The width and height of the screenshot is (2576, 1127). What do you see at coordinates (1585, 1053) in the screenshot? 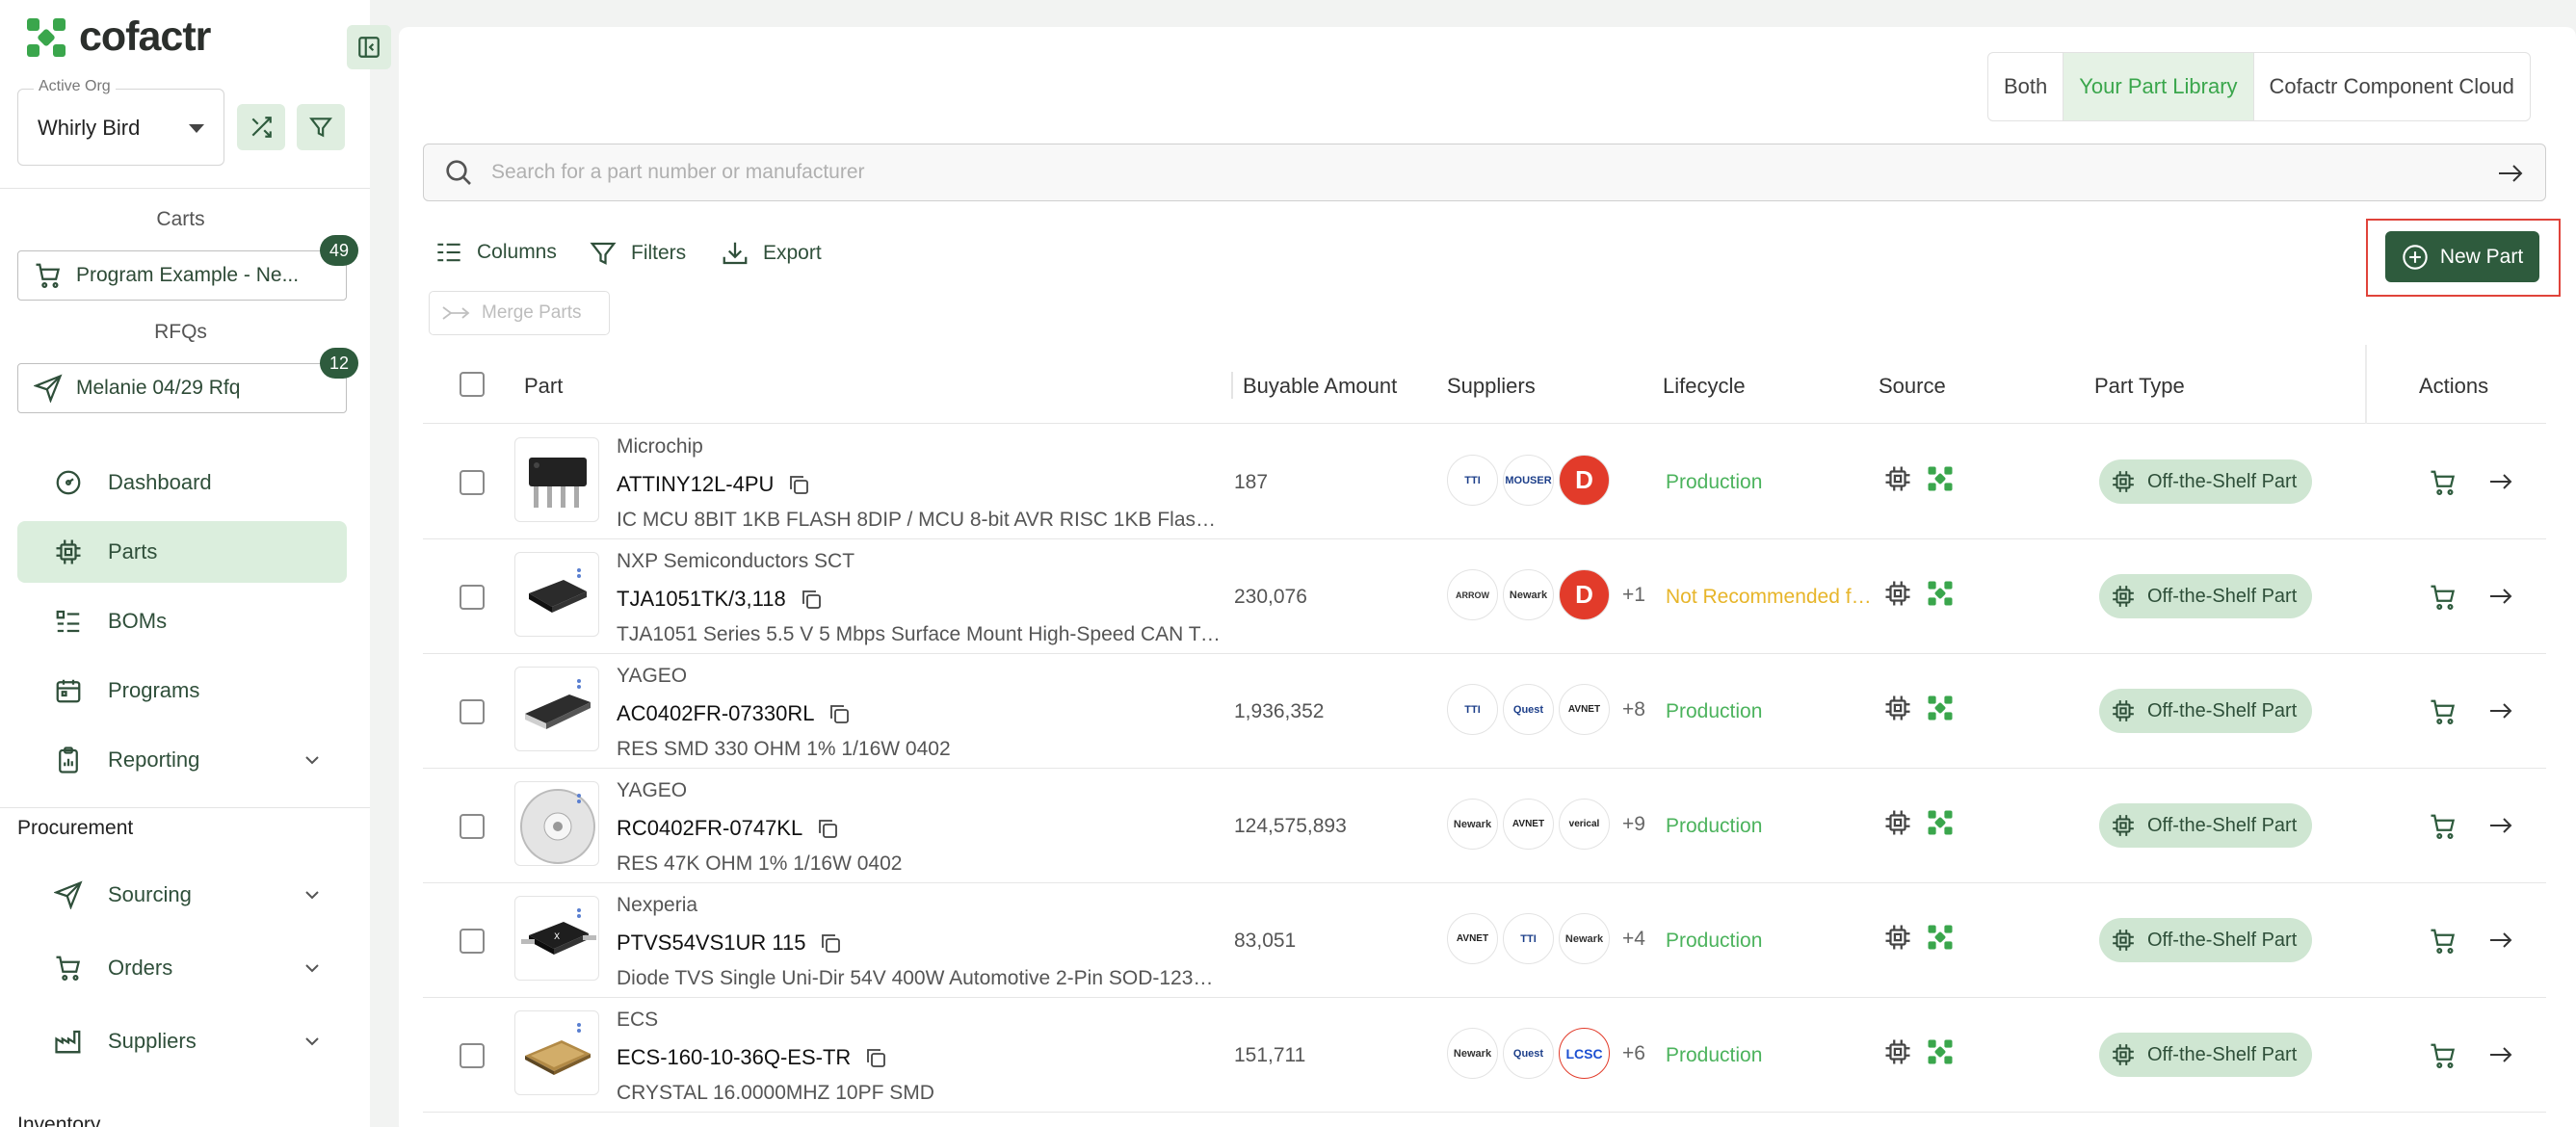
I see `supplier-logo: LCSC` at bounding box center [1585, 1053].